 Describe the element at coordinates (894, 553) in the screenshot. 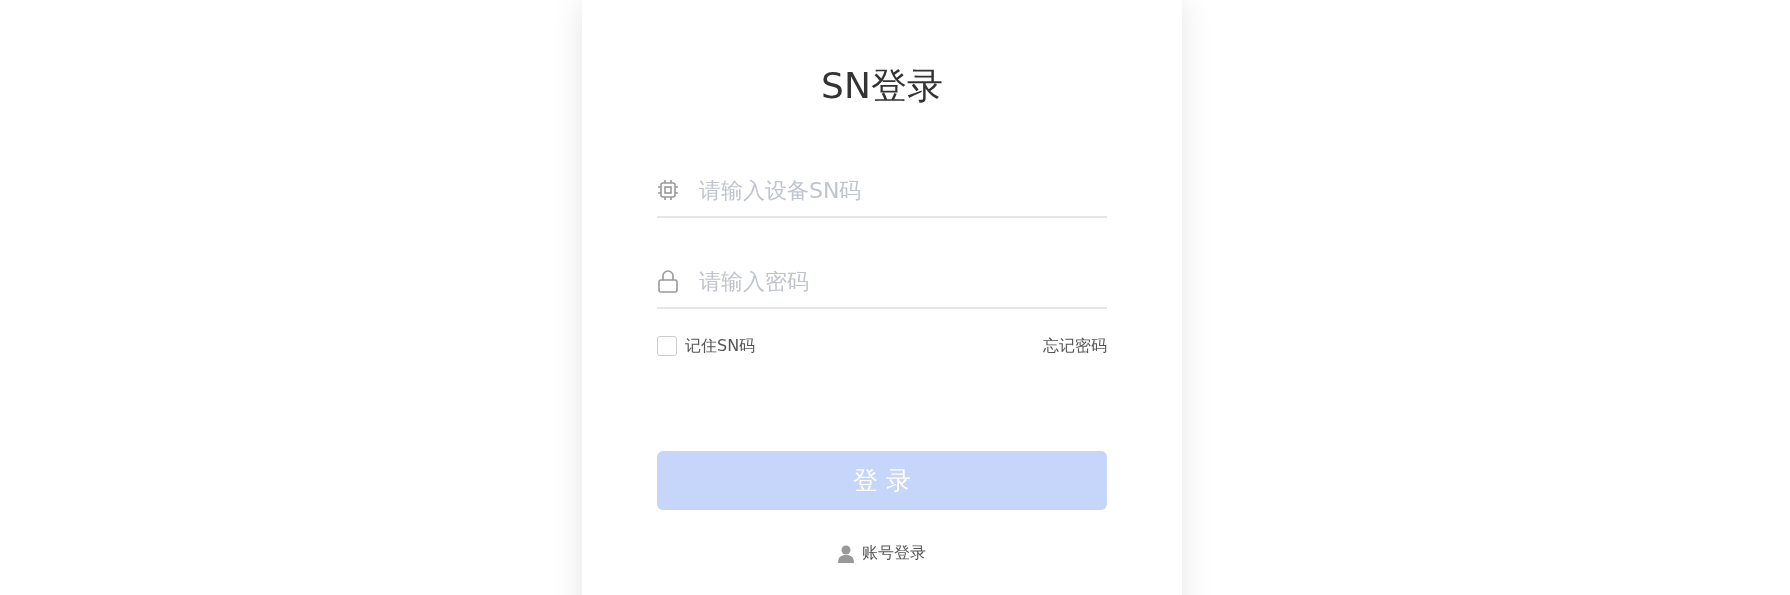

I see `account-login-link: 账号登录` at that location.